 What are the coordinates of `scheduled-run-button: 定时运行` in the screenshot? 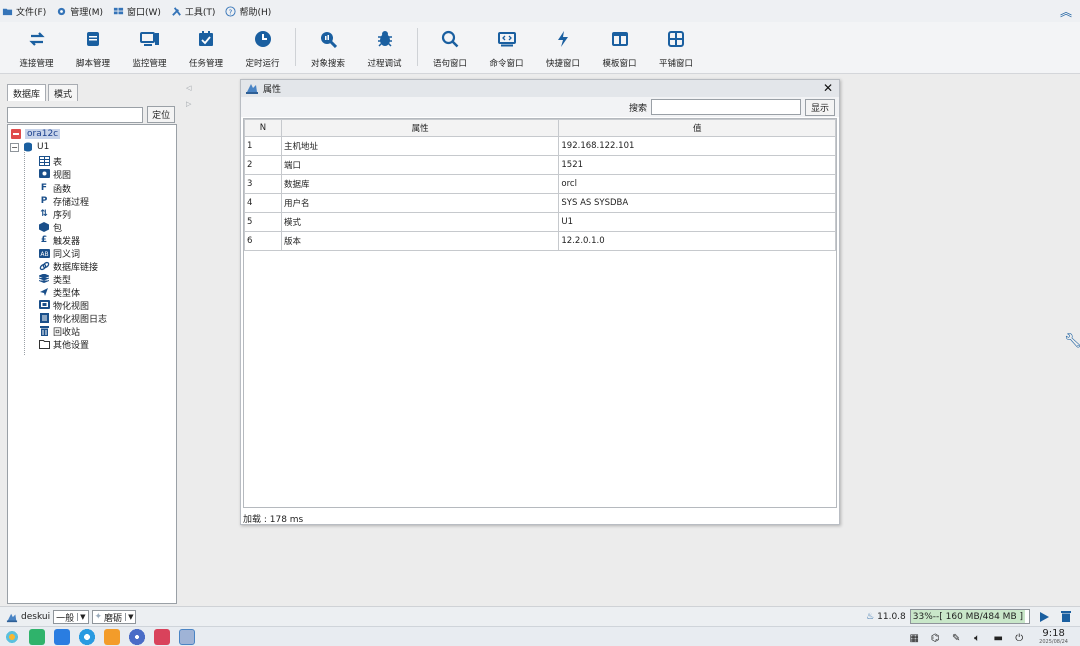 It's located at (262, 47).